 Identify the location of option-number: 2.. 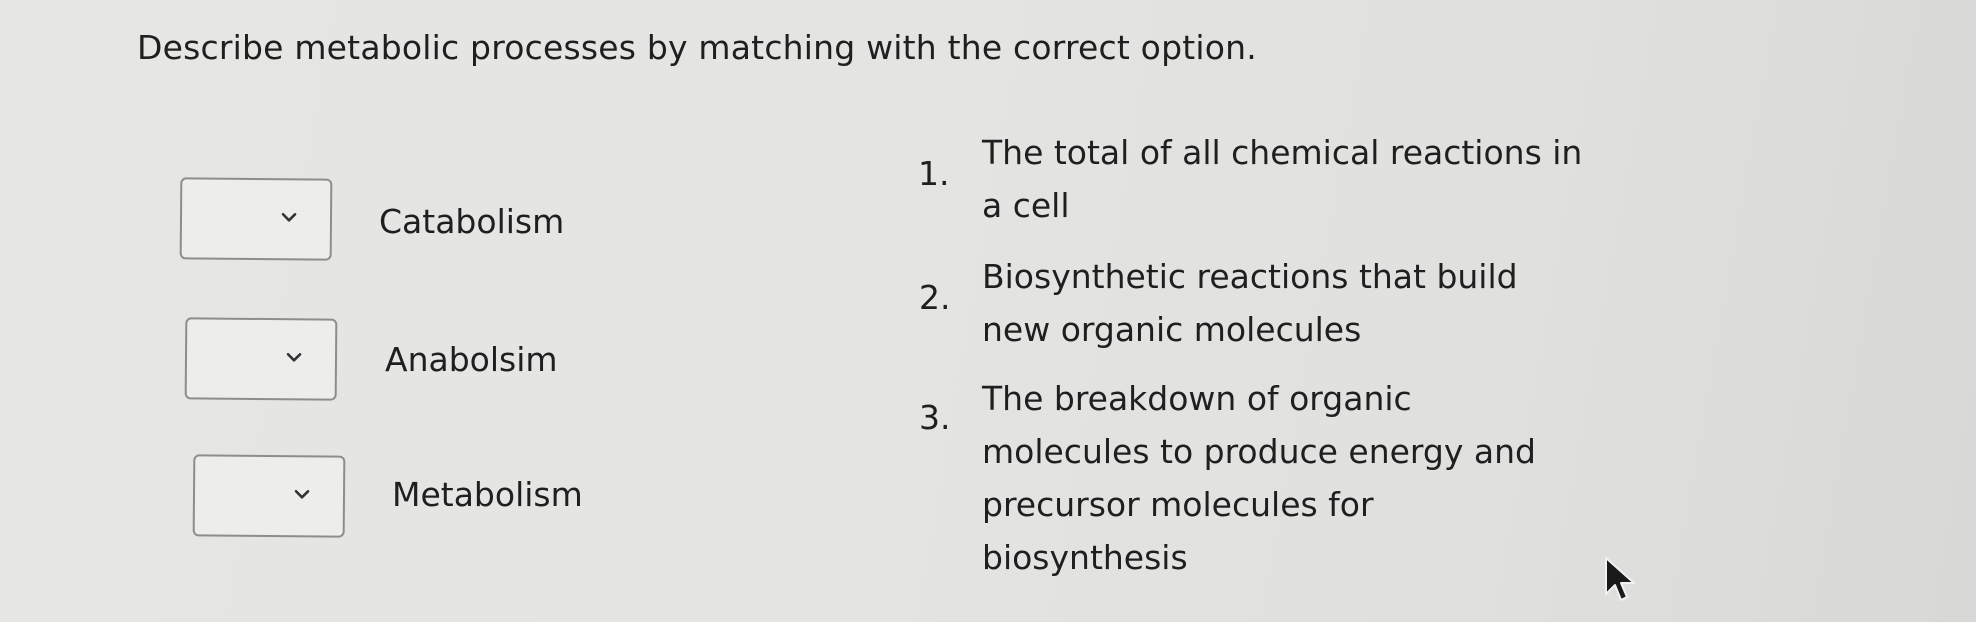
(935, 297).